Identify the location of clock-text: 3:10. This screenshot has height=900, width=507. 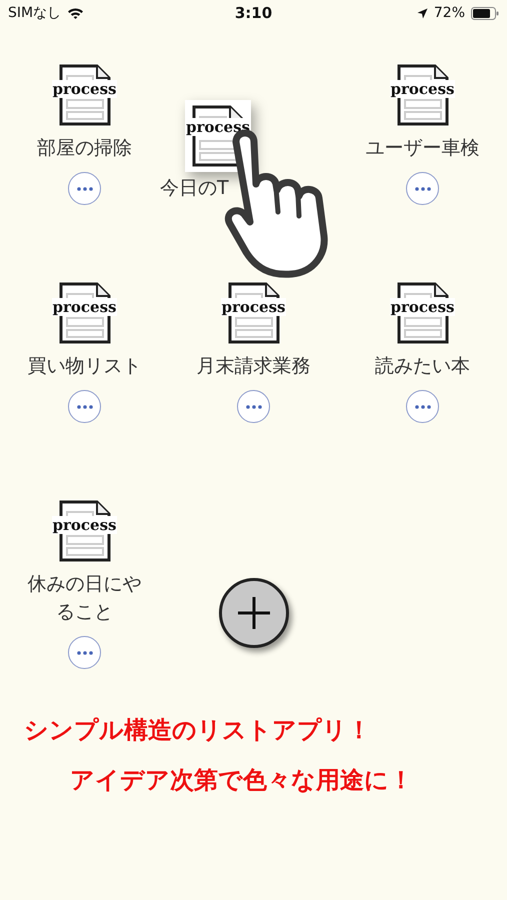
(253, 13).